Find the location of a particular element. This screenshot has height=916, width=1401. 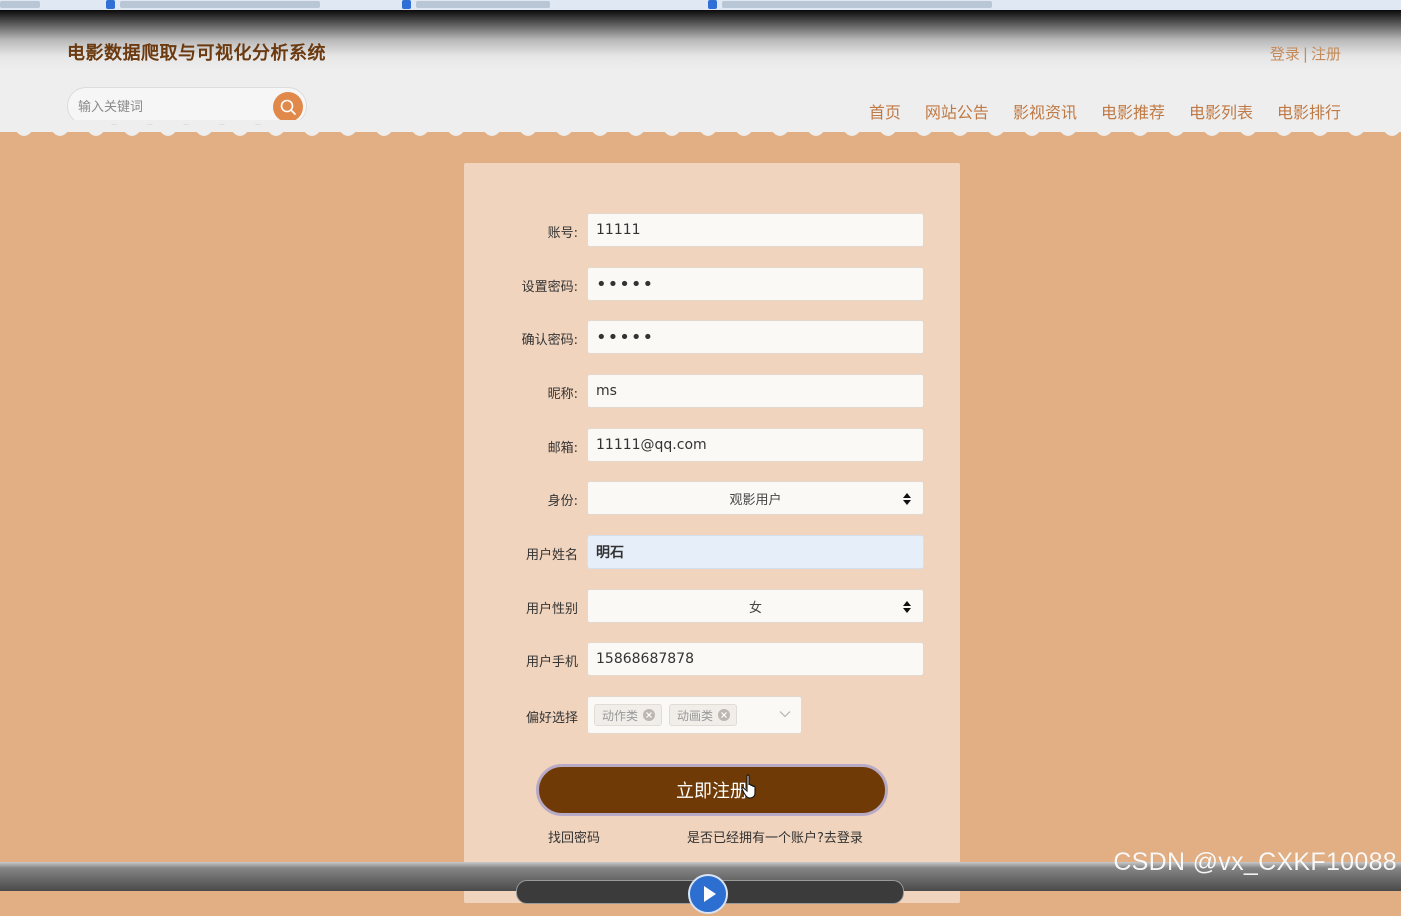

preference-tag: 动画类 is located at coordinates (703, 715).